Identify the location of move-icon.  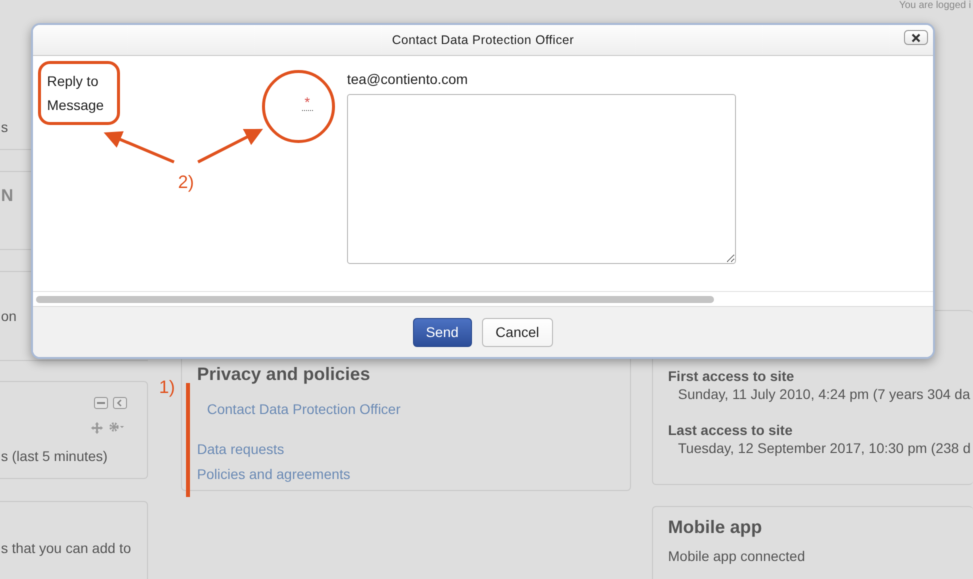
(97, 428).